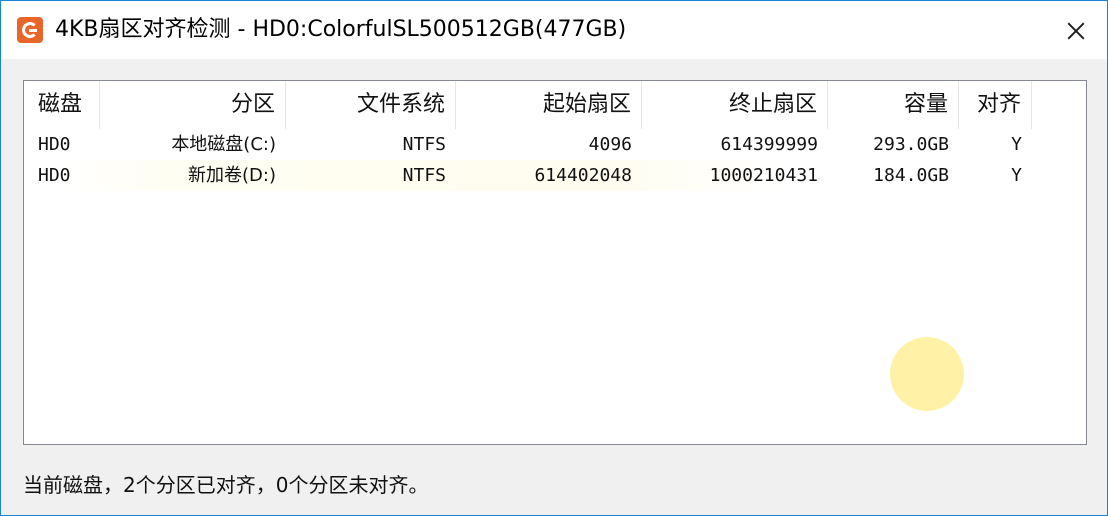 Image resolution: width=1108 pixels, height=516 pixels. I want to click on column-header-end-sector: 终止扇区, so click(735, 105).